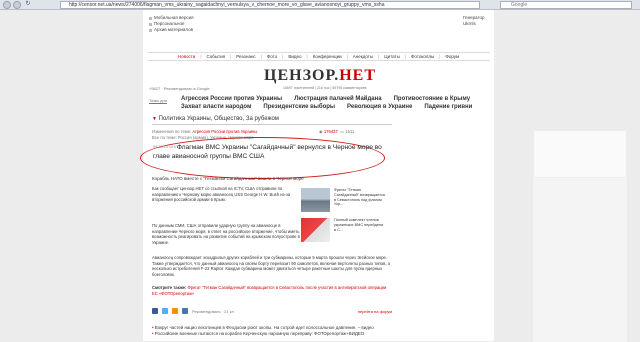 This screenshot has width=640, height=342. Describe the element at coordinates (231, 99) in the screenshot. I see `hot-topic-link: Агрессия России против Украины` at that location.